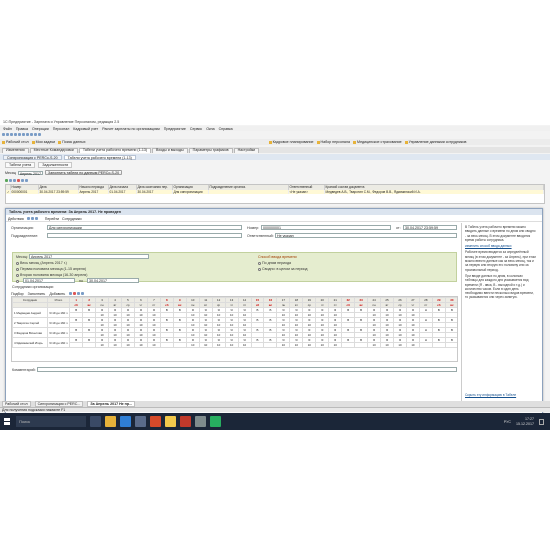 The image size is (550, 550). What do you see at coordinates (488, 246) in the screenshot?
I see `help-link-mode: изменить способ ввода данных` at bounding box center [488, 246].